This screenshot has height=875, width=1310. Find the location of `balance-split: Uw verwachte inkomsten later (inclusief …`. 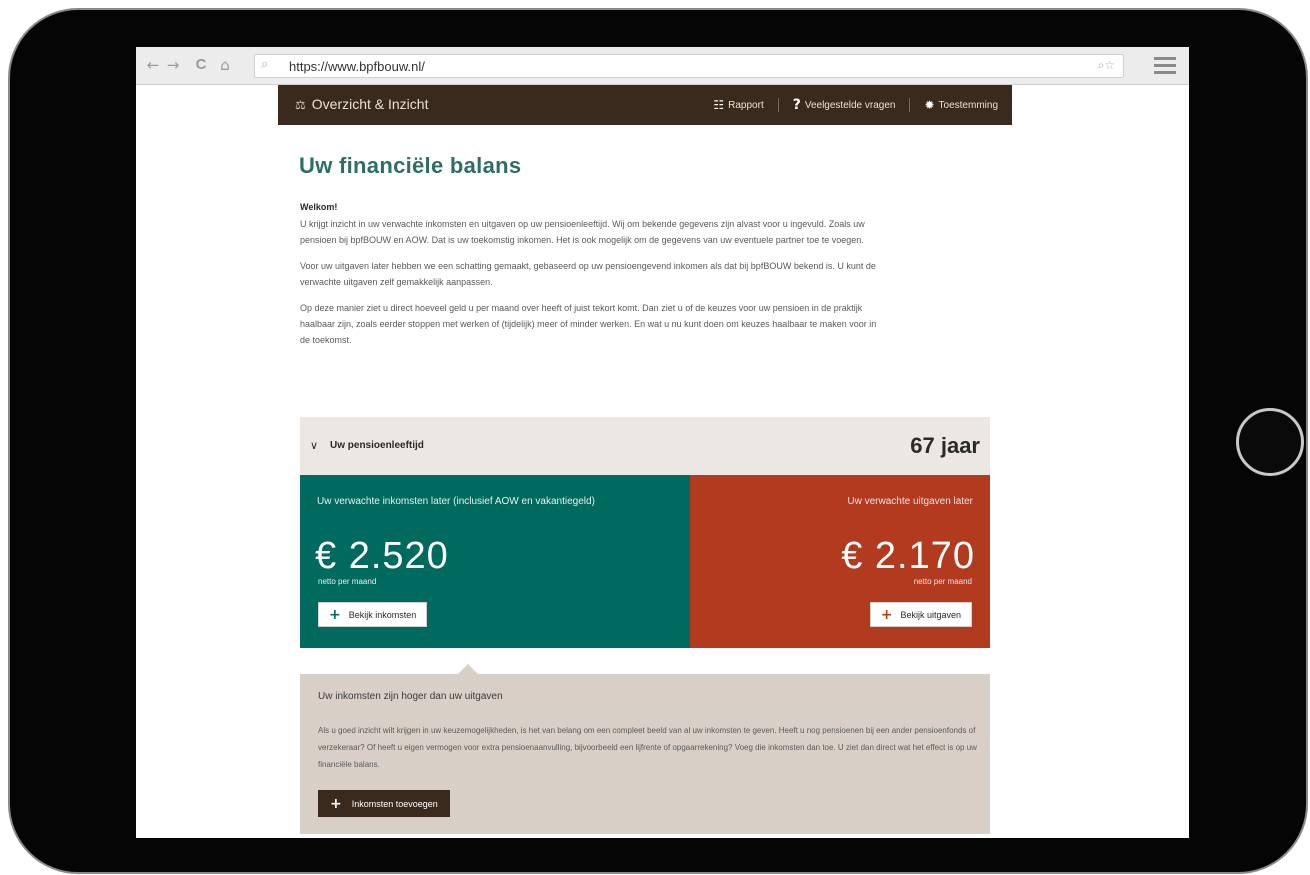

balance-split: Uw verwachte inkomsten later (inclusief … is located at coordinates (645, 561).